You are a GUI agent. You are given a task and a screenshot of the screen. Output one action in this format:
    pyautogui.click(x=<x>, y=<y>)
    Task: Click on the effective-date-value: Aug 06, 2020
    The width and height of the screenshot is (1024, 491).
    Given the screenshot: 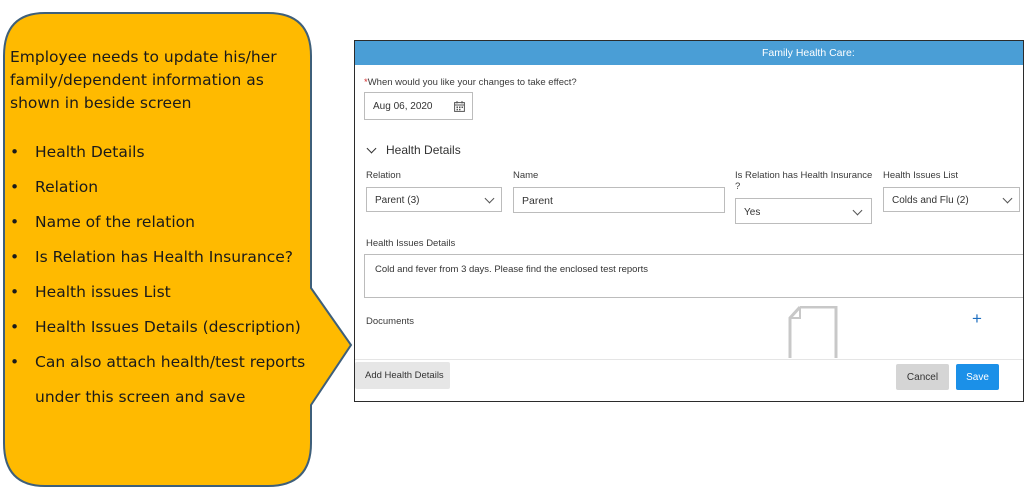 What is the action you would take?
    pyautogui.click(x=403, y=106)
    